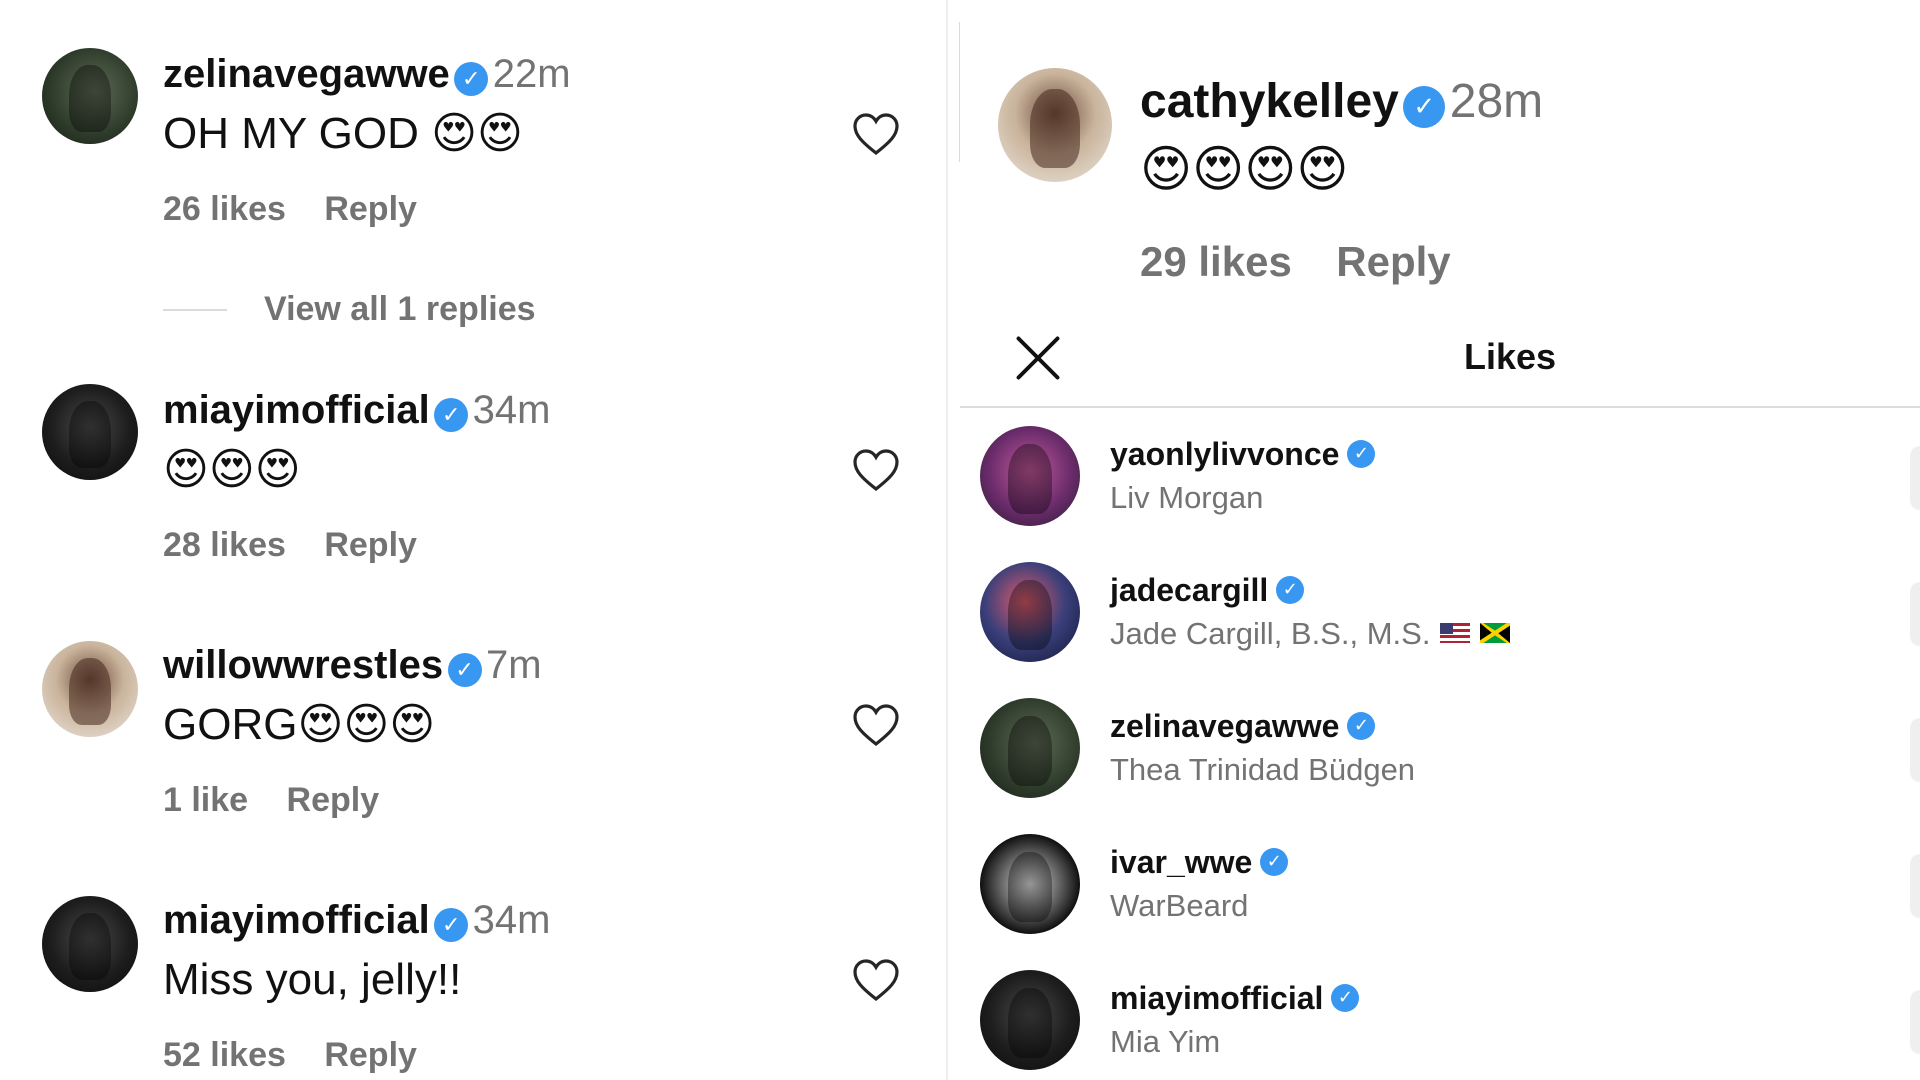 This screenshot has height=1080, width=1920. Describe the element at coordinates (224, 209) in the screenshot. I see `comment-likes-count: 26 likes` at that location.